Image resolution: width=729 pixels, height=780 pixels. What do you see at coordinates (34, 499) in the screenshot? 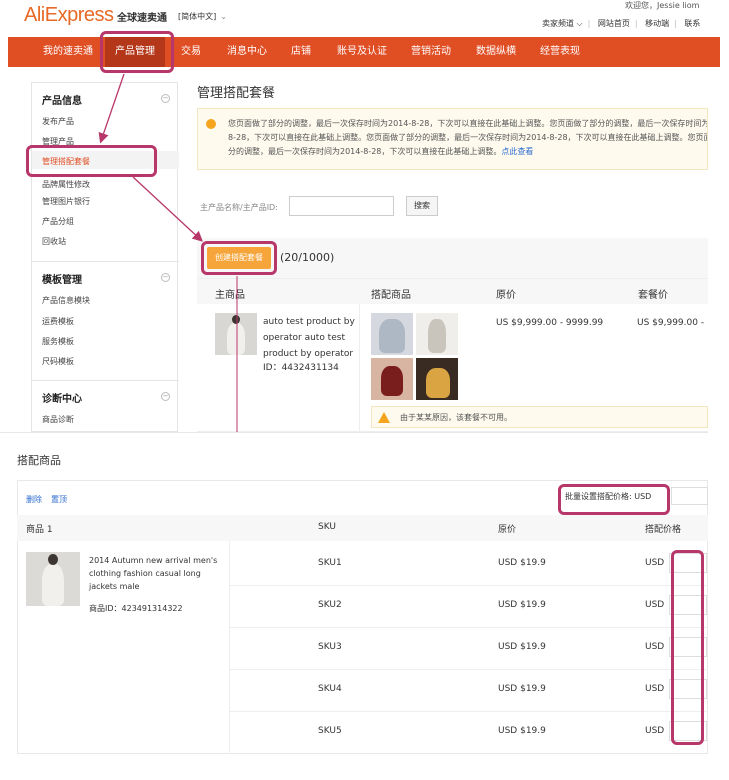
I see `delete-link: 删除` at bounding box center [34, 499].